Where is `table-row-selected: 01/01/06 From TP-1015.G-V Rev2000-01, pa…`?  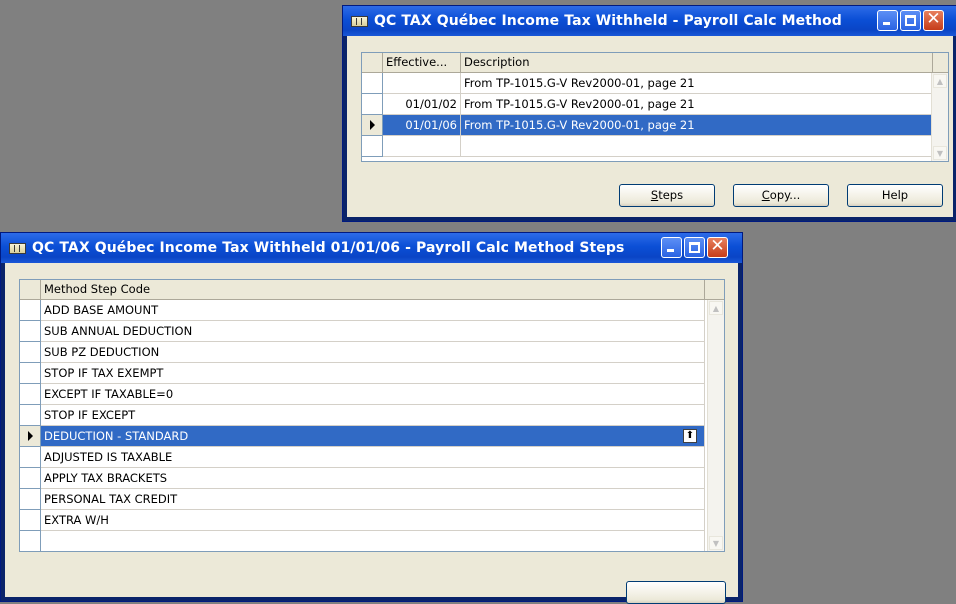 table-row-selected: 01/01/06 From TP-1015.G-V Rev2000-01, pa… is located at coordinates (647, 125).